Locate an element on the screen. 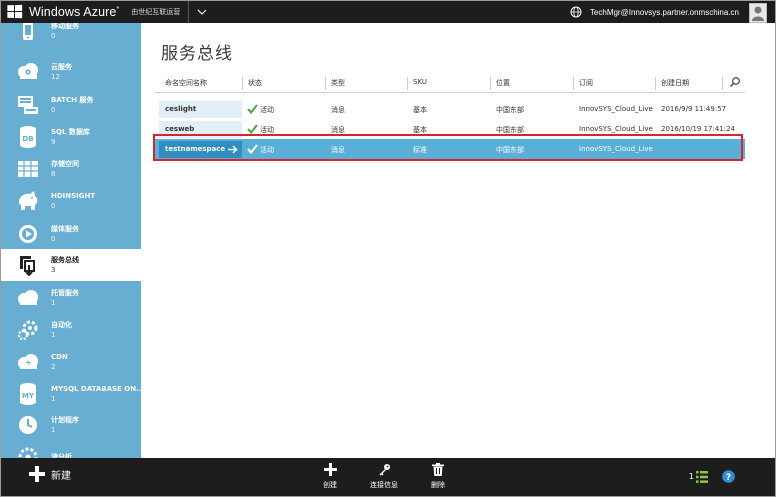 The height and width of the screenshot is (497, 776). svg-text: MY is located at coordinates (28, 396).